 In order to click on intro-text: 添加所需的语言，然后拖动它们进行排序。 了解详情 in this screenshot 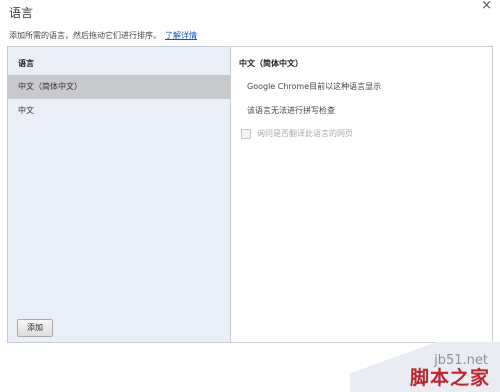, I will do `click(103, 35)`.